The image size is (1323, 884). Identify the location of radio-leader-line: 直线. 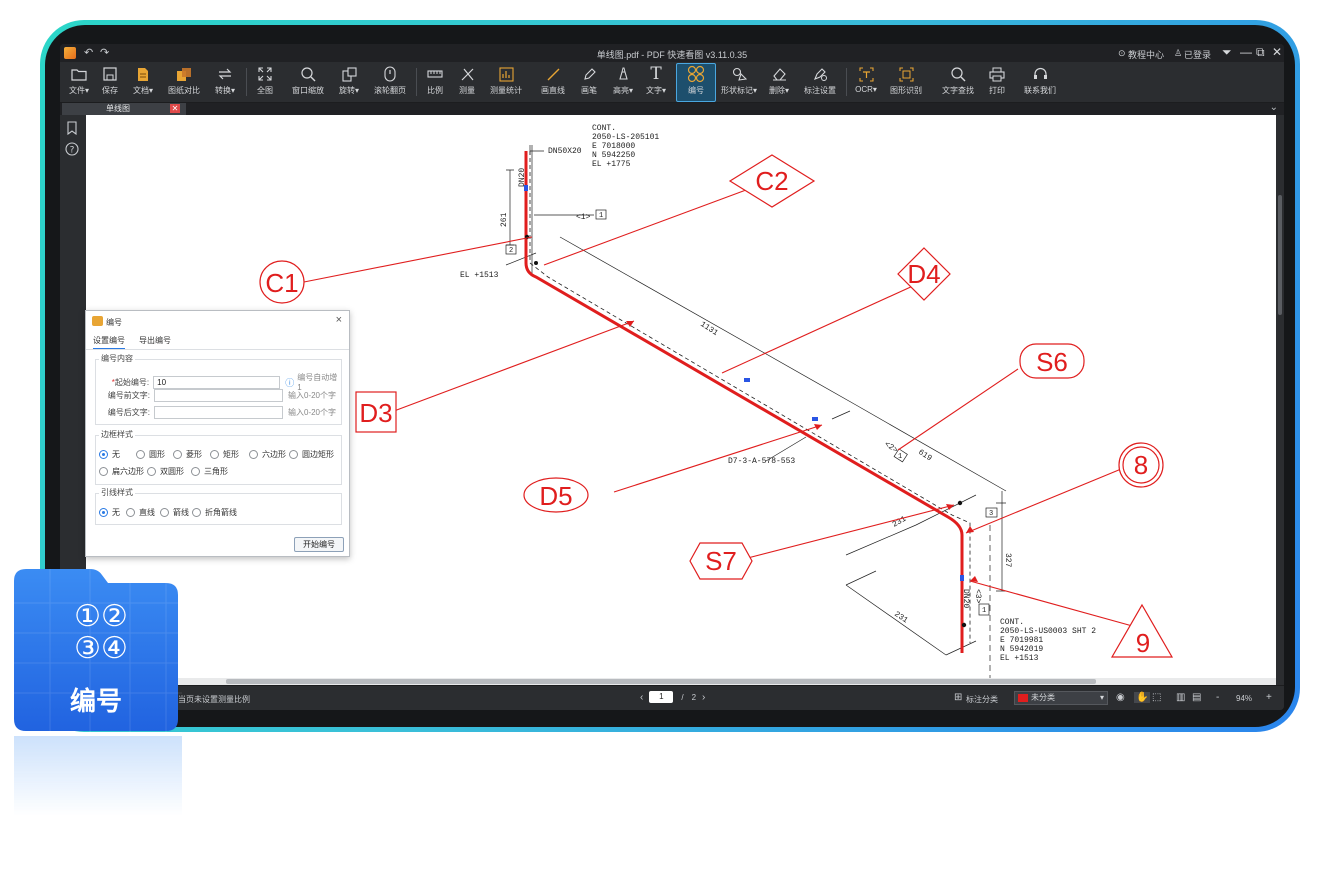
(140, 512).